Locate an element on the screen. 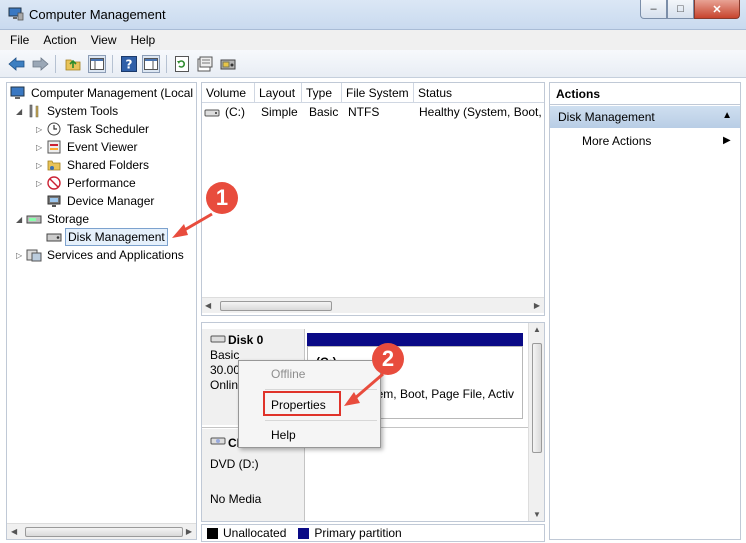 The height and width of the screenshot is (543, 746). step-2-badge: 2 is located at coordinates (388, 359).